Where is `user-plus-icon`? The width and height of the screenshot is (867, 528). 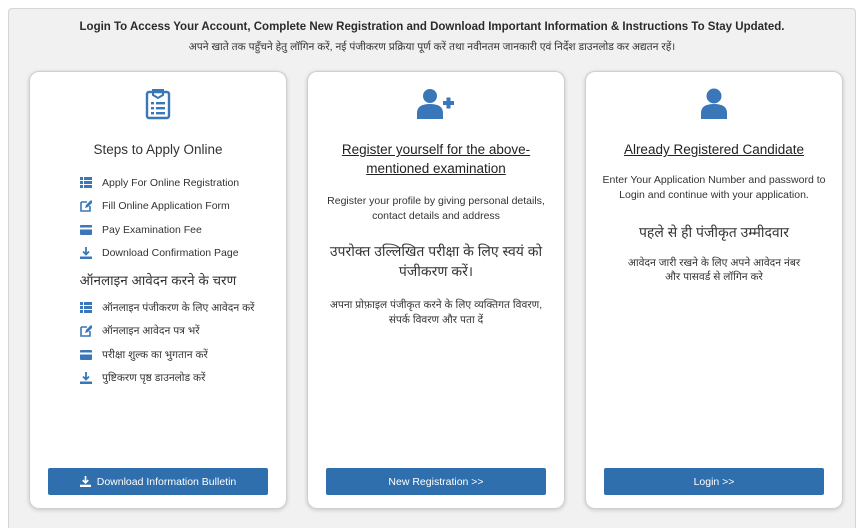
user-plus-icon is located at coordinates (436, 106).